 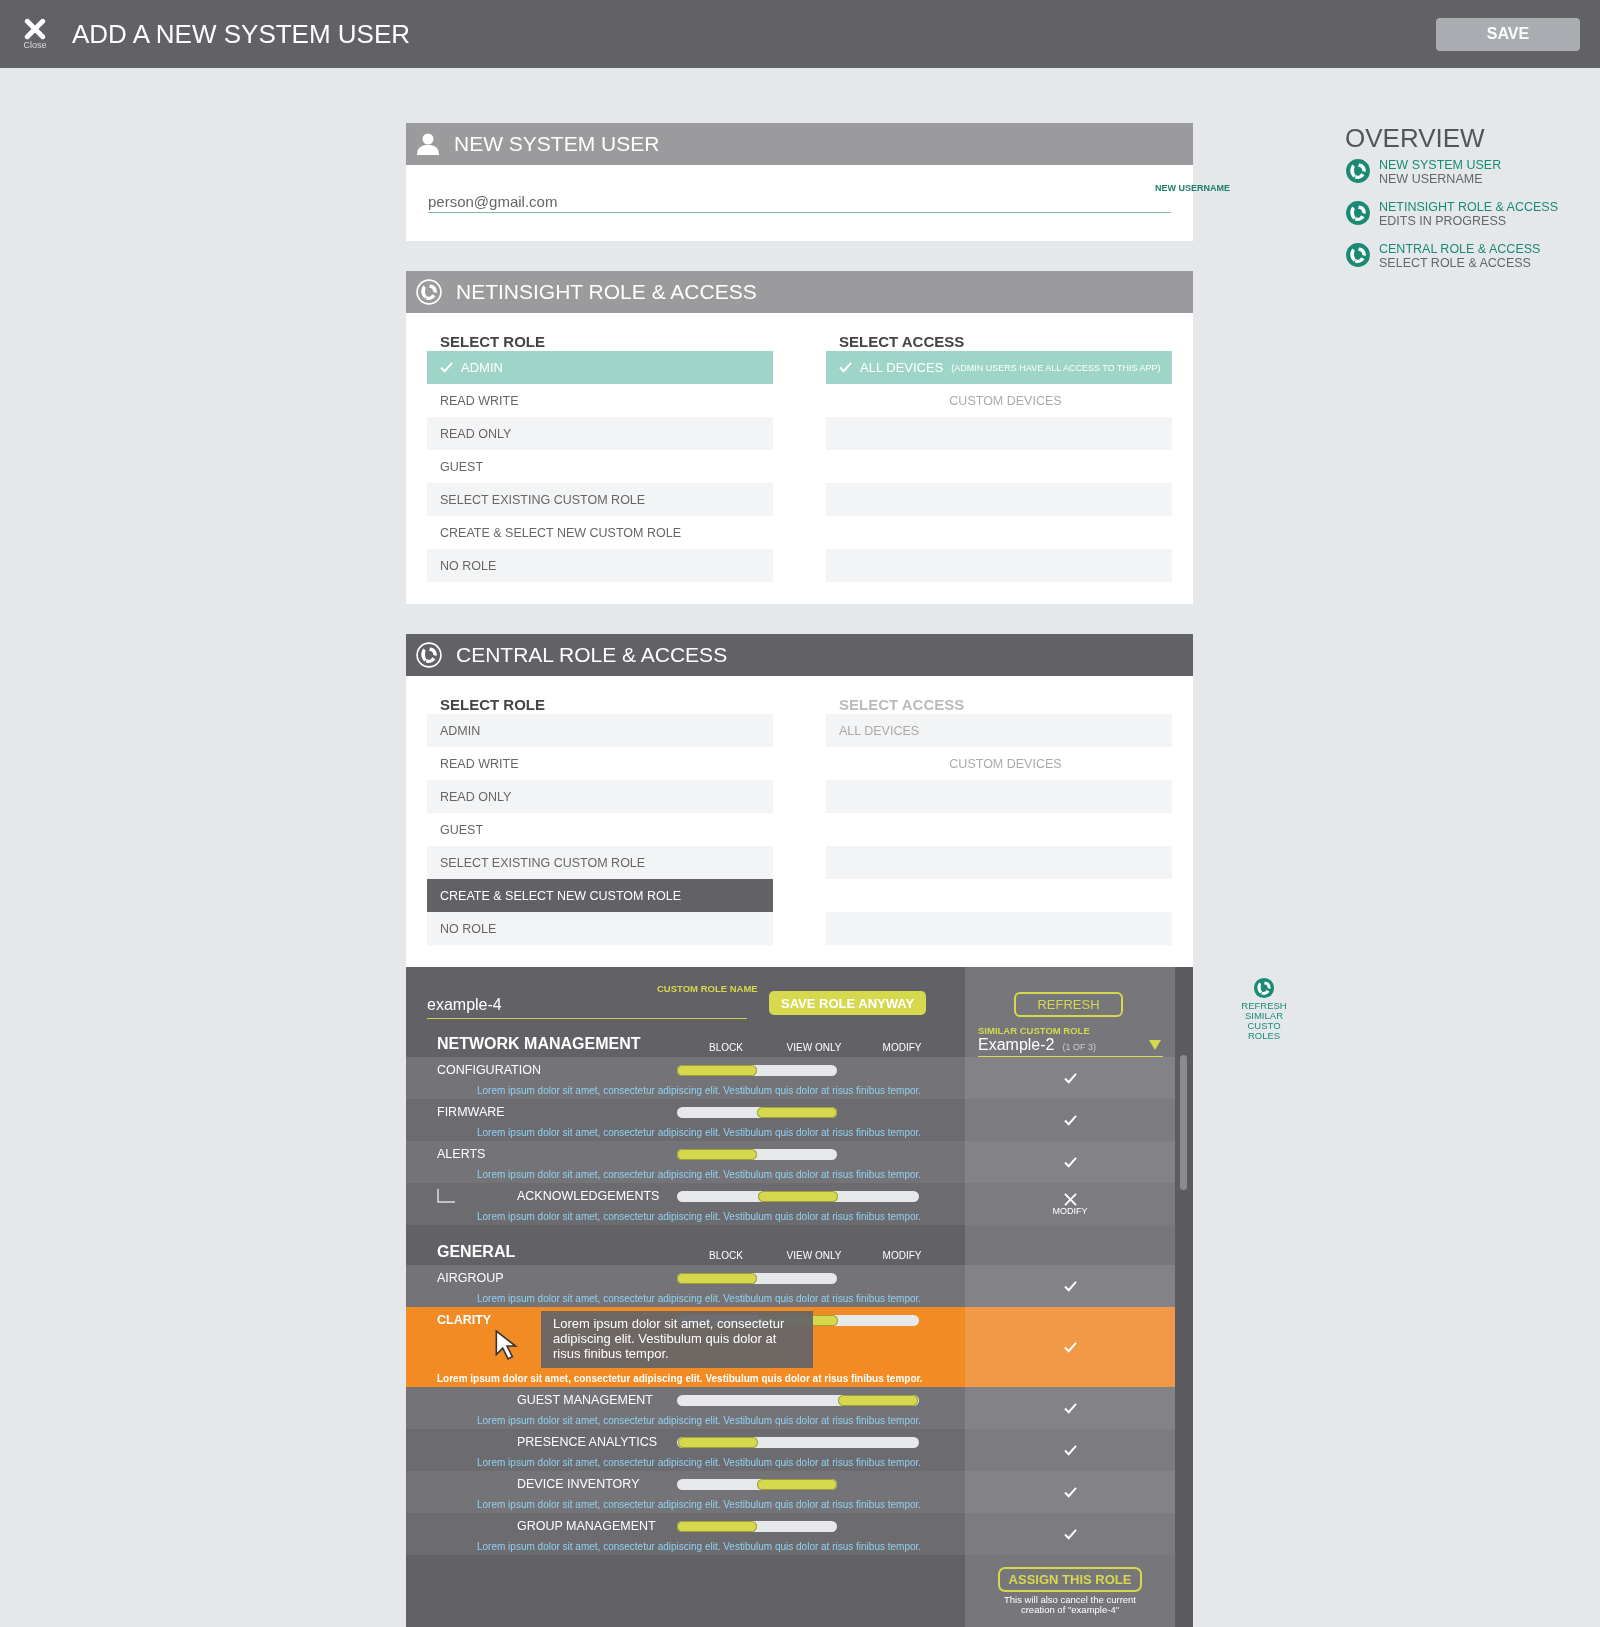 I want to click on permission-name: FIRMWARE, so click(x=471, y=1112).